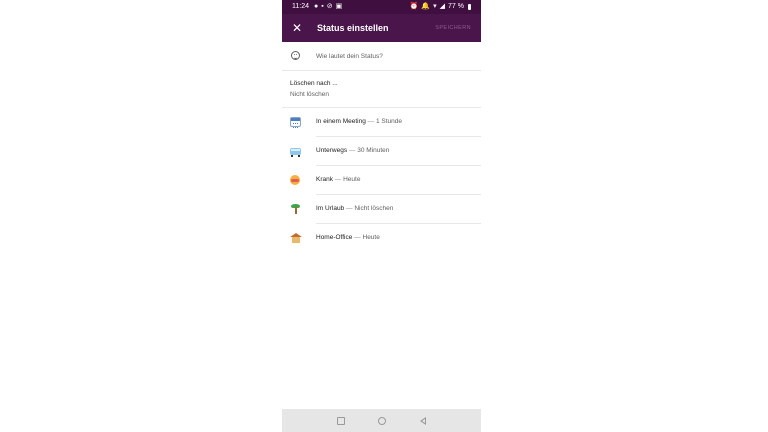  I want to click on android-nav-bar, so click(381, 420).